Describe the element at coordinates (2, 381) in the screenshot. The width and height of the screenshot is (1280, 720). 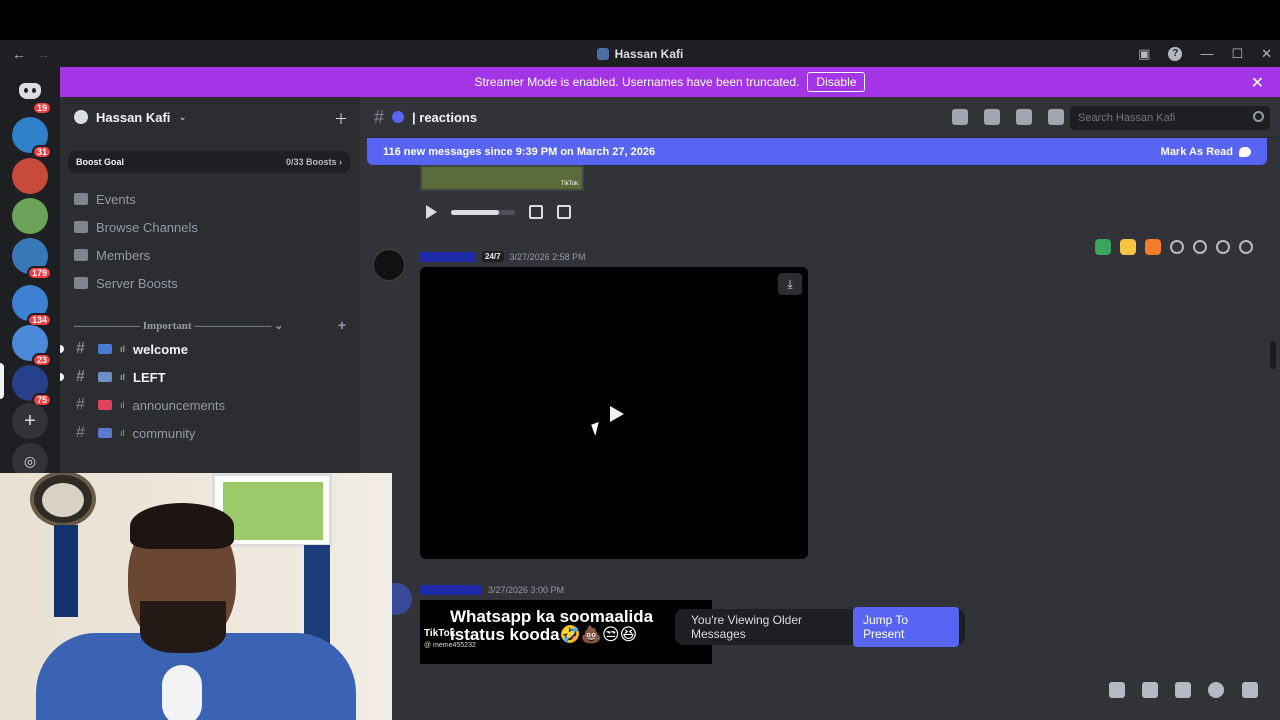
I see `active-server-pill` at that location.